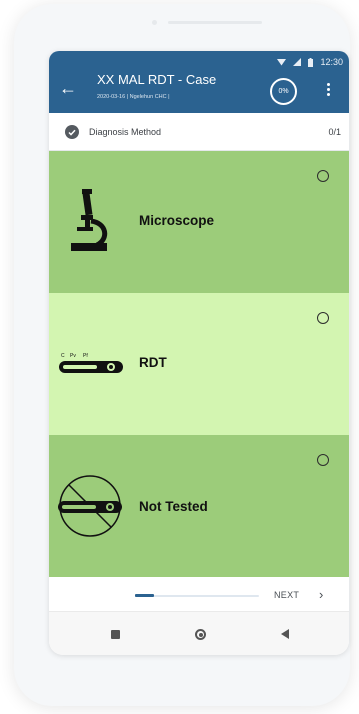 The height and width of the screenshot is (714, 359). I want to click on status-bar: 12:30, so click(310, 62).